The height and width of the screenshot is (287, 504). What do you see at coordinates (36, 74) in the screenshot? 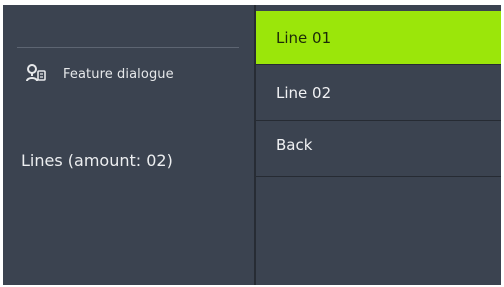
I see `feature-dialogue-icon` at bounding box center [36, 74].